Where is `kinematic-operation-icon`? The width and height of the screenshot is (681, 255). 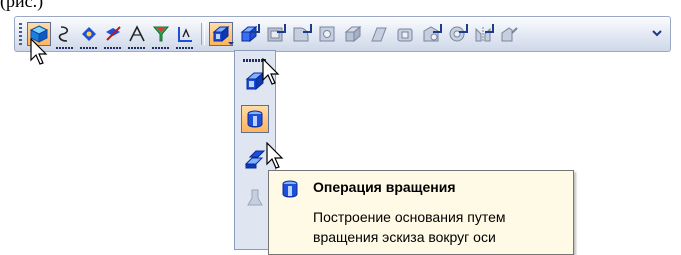
kinematic-operation-icon is located at coordinates (255, 159).